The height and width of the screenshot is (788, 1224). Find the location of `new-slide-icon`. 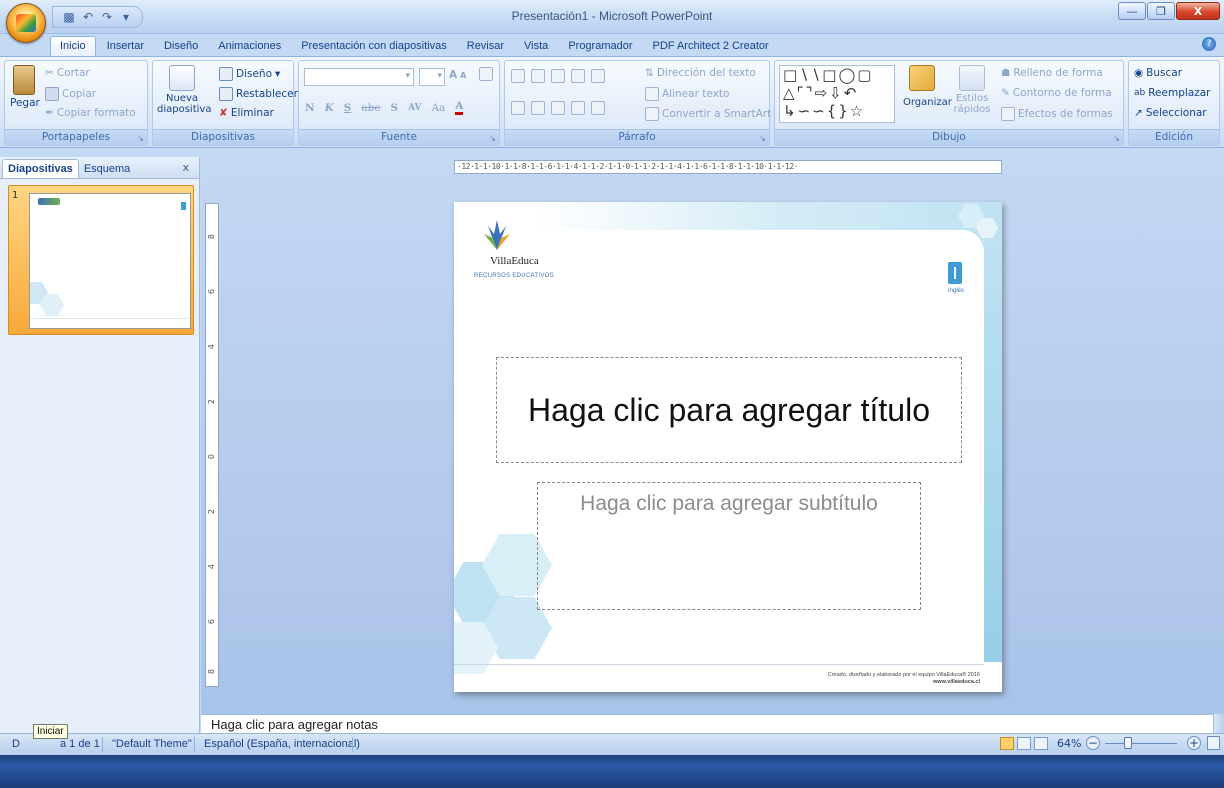

new-slide-icon is located at coordinates (182, 78).